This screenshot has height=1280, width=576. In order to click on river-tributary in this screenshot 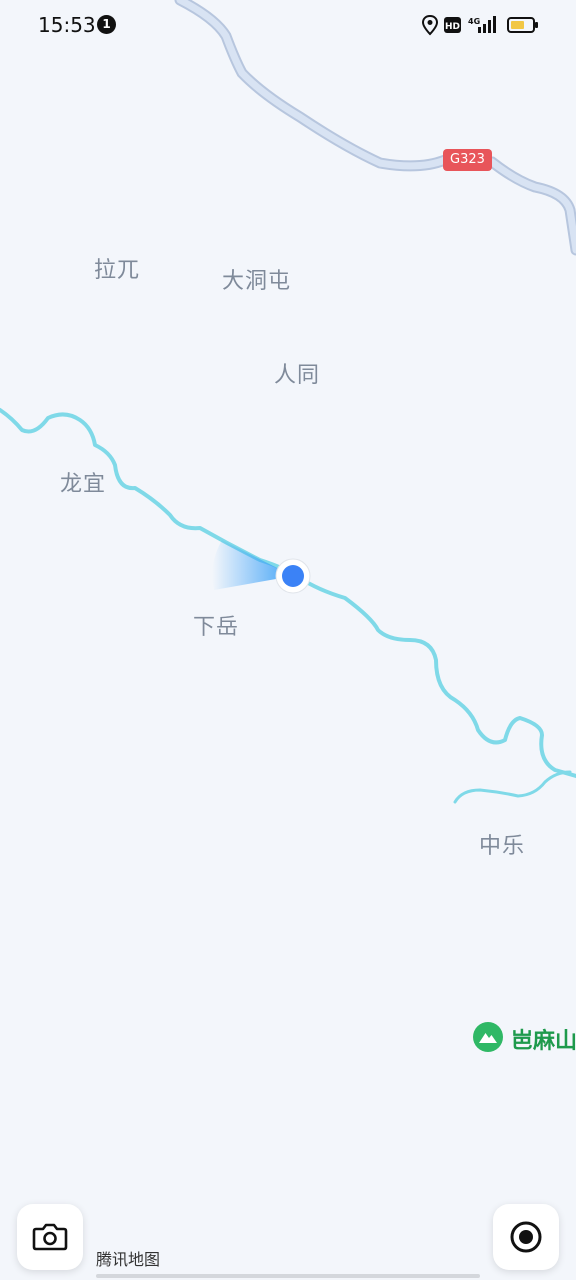, I will do `click(512, 787)`.